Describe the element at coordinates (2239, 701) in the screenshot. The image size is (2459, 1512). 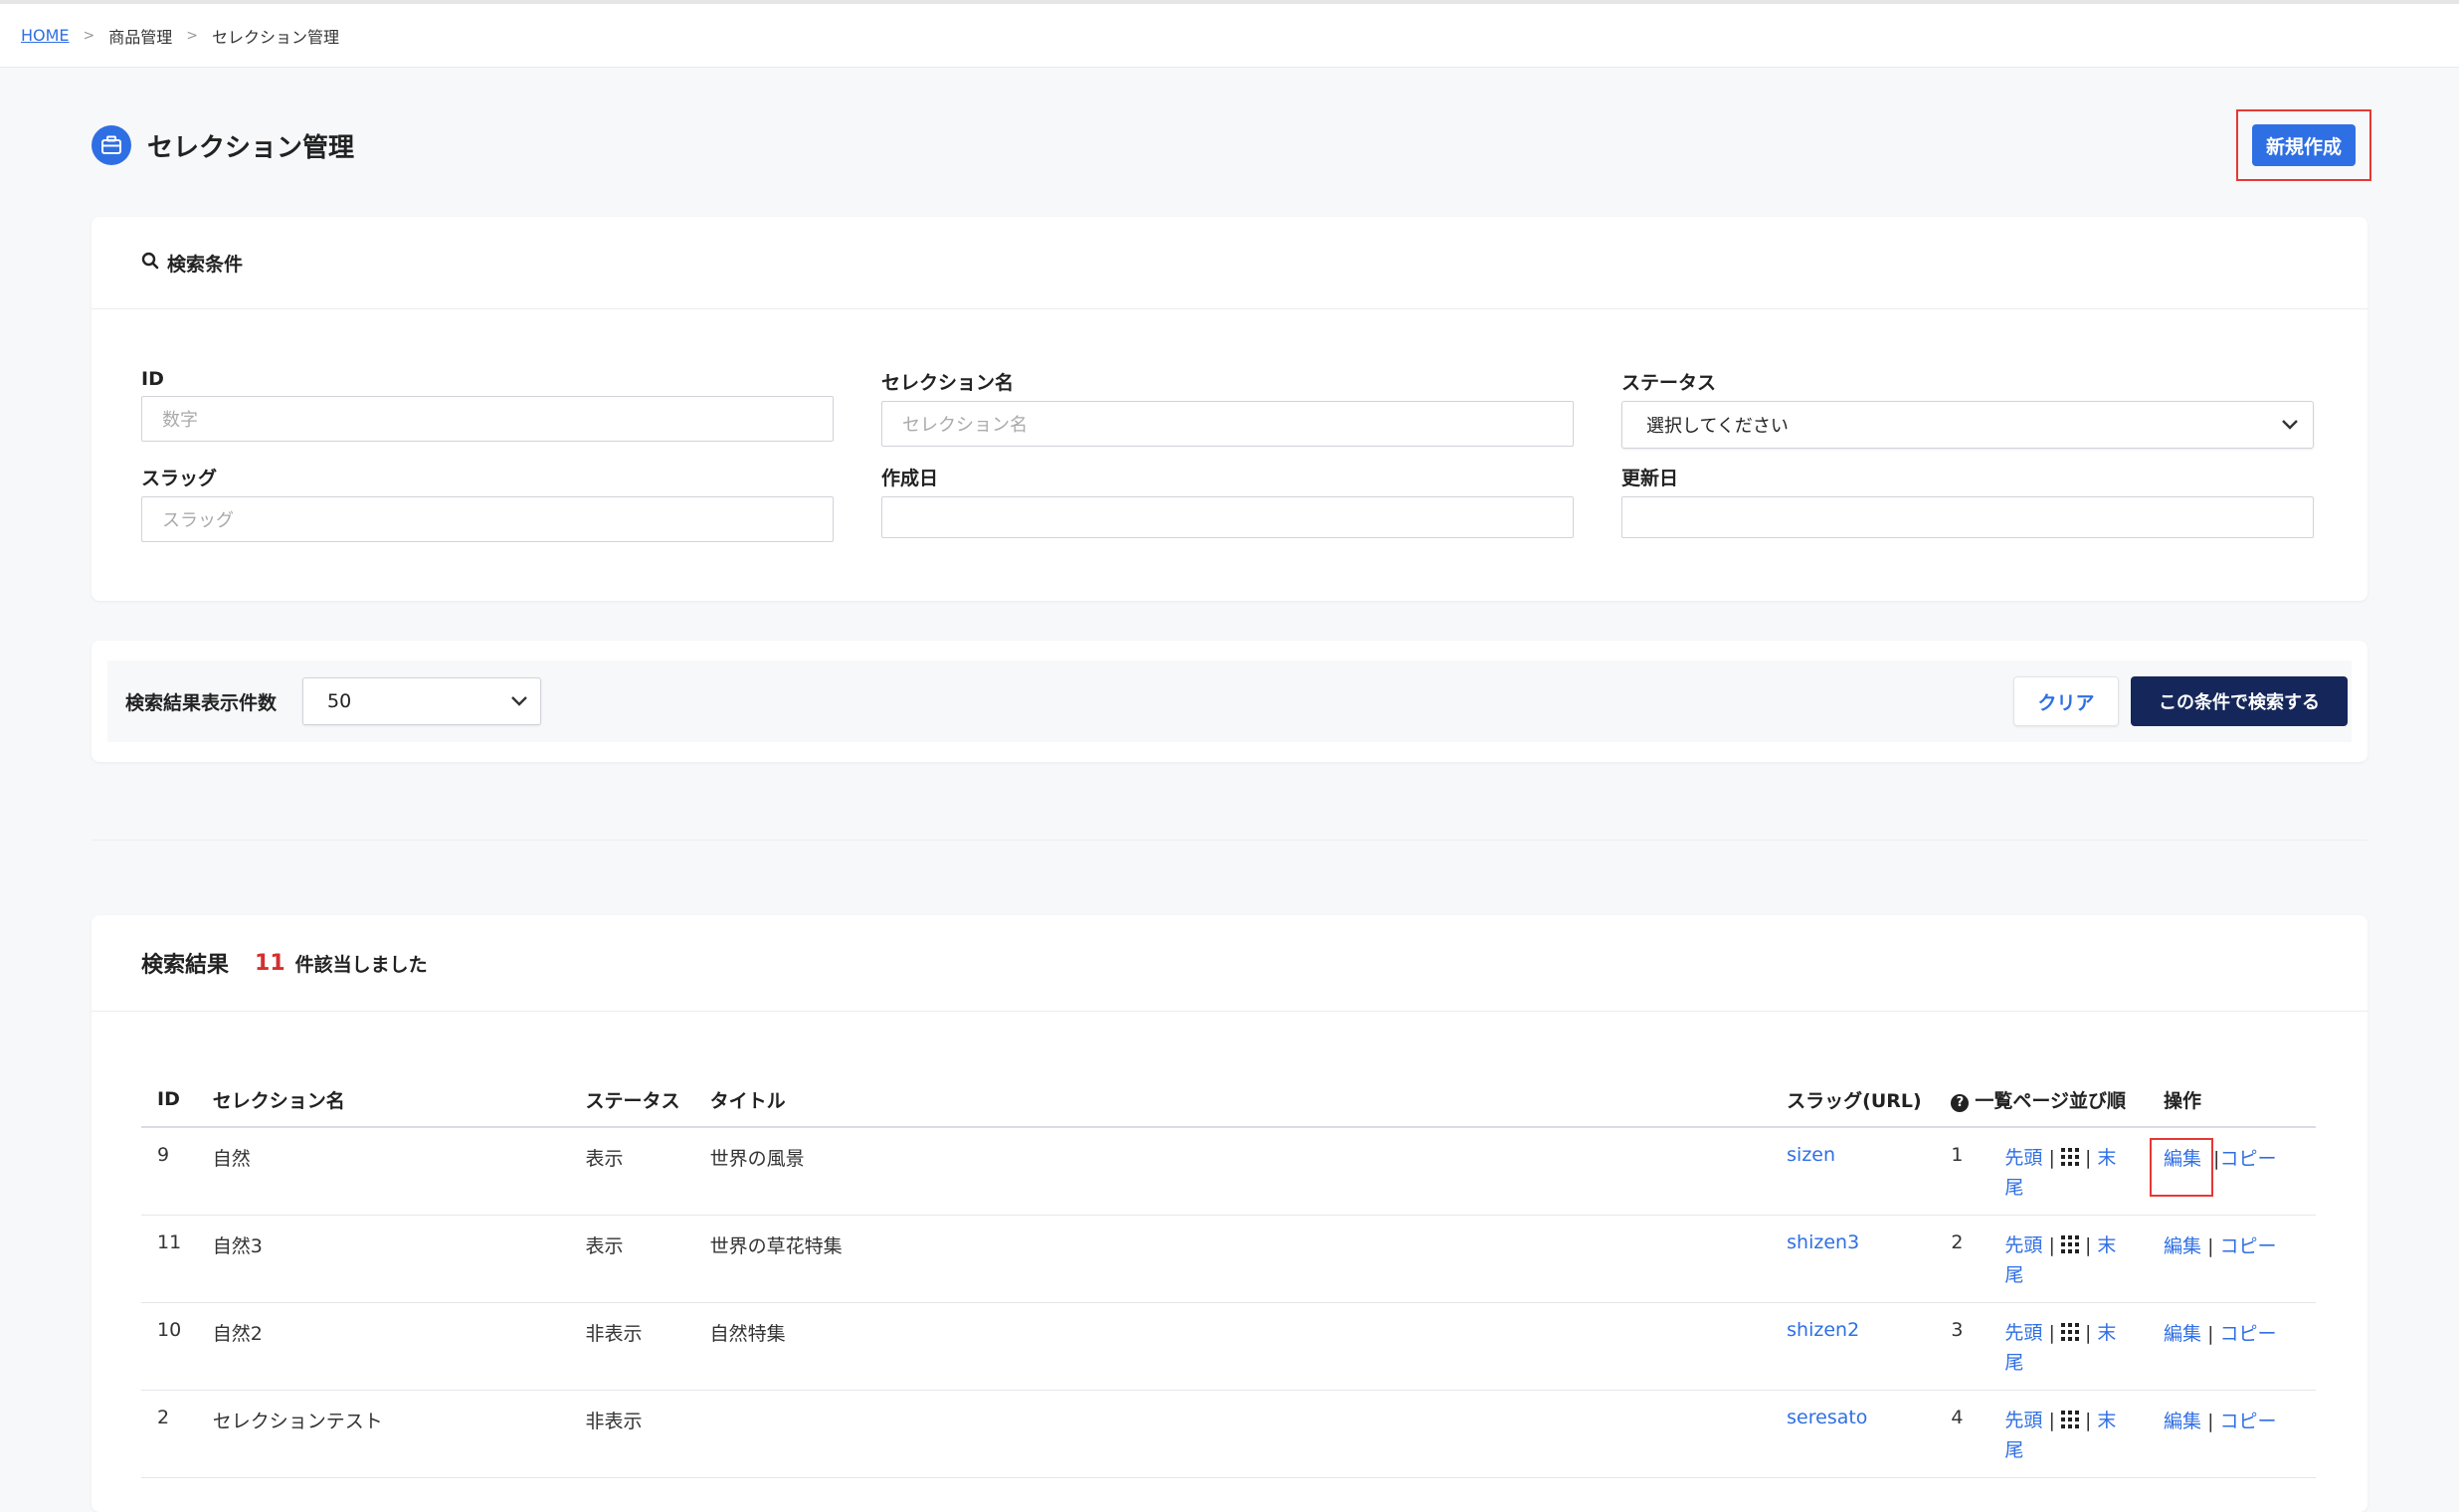
I see `search-submit-button: この条件で検索する` at that location.